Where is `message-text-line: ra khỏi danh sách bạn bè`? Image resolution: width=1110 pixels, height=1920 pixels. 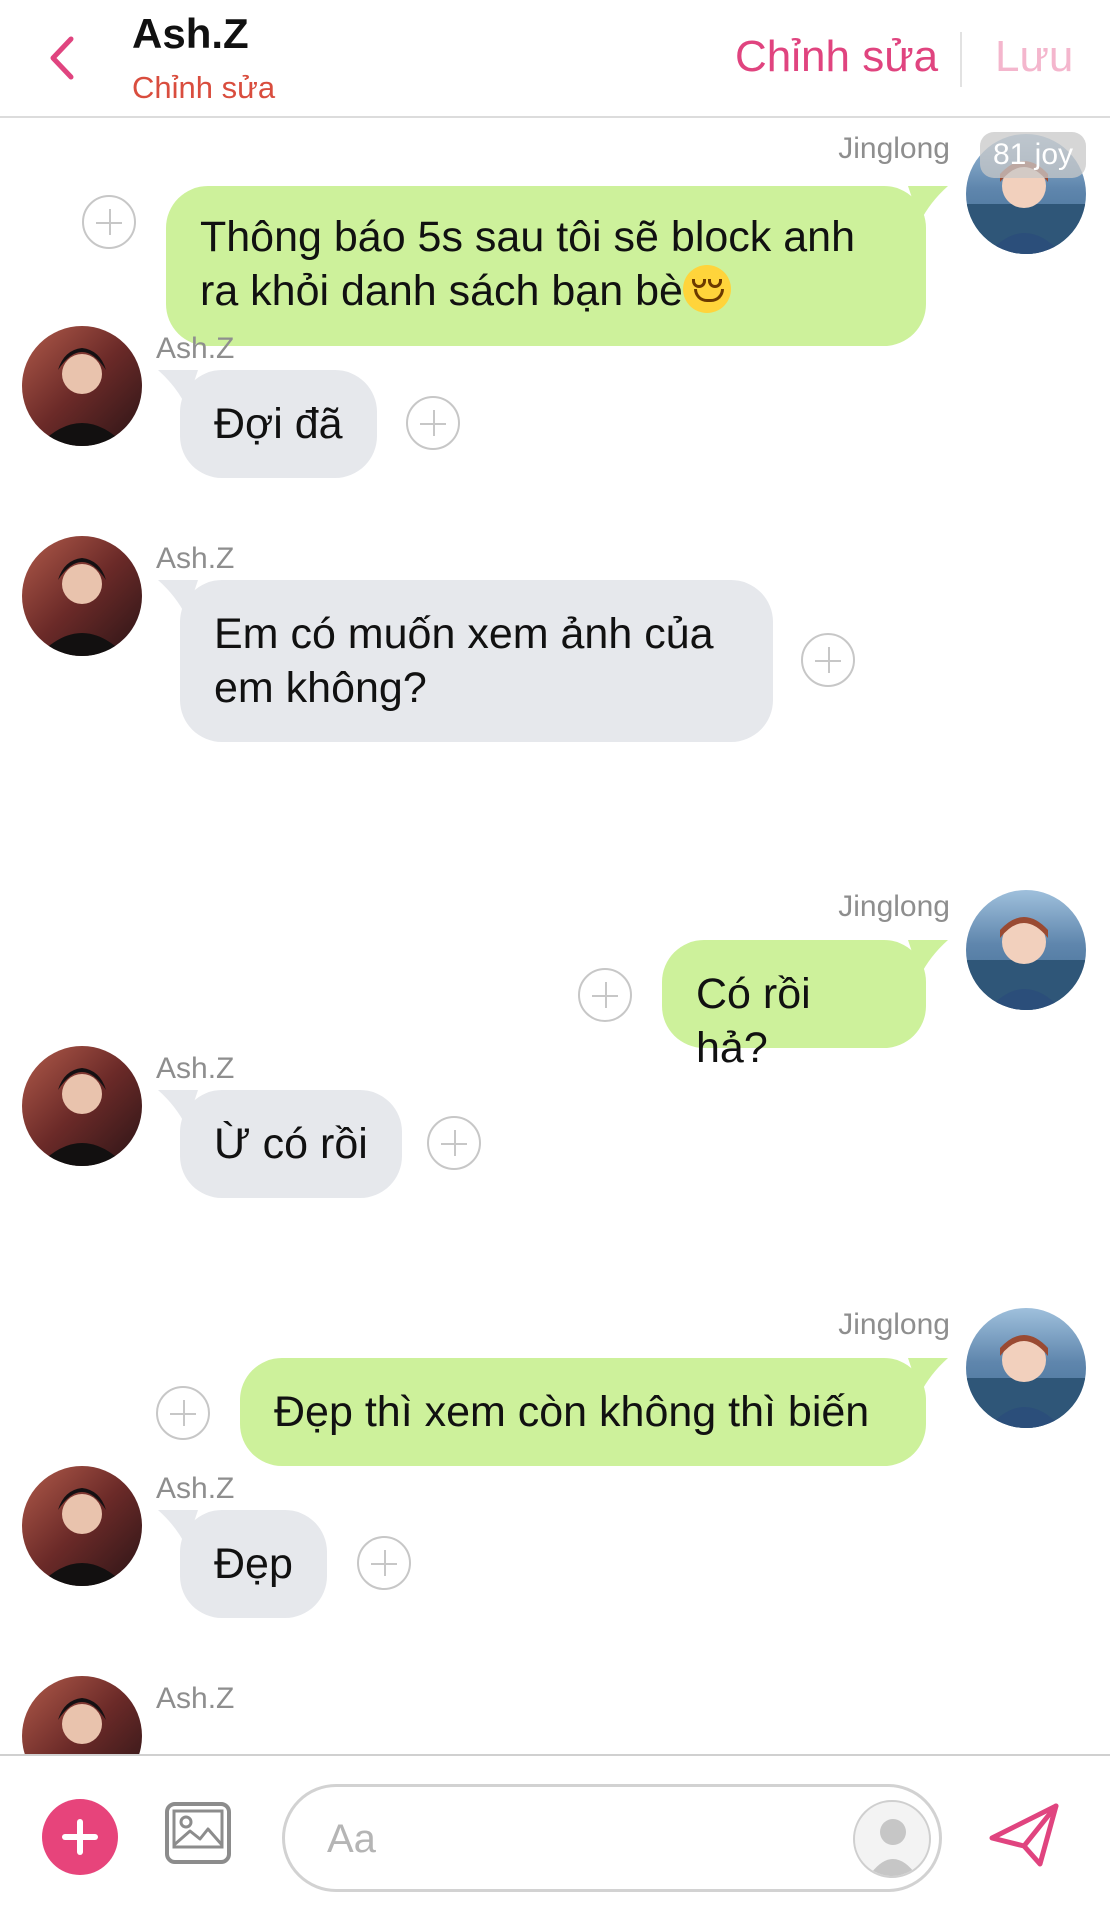 message-text-line: ra khỏi danh sách bạn bè is located at coordinates (546, 291).